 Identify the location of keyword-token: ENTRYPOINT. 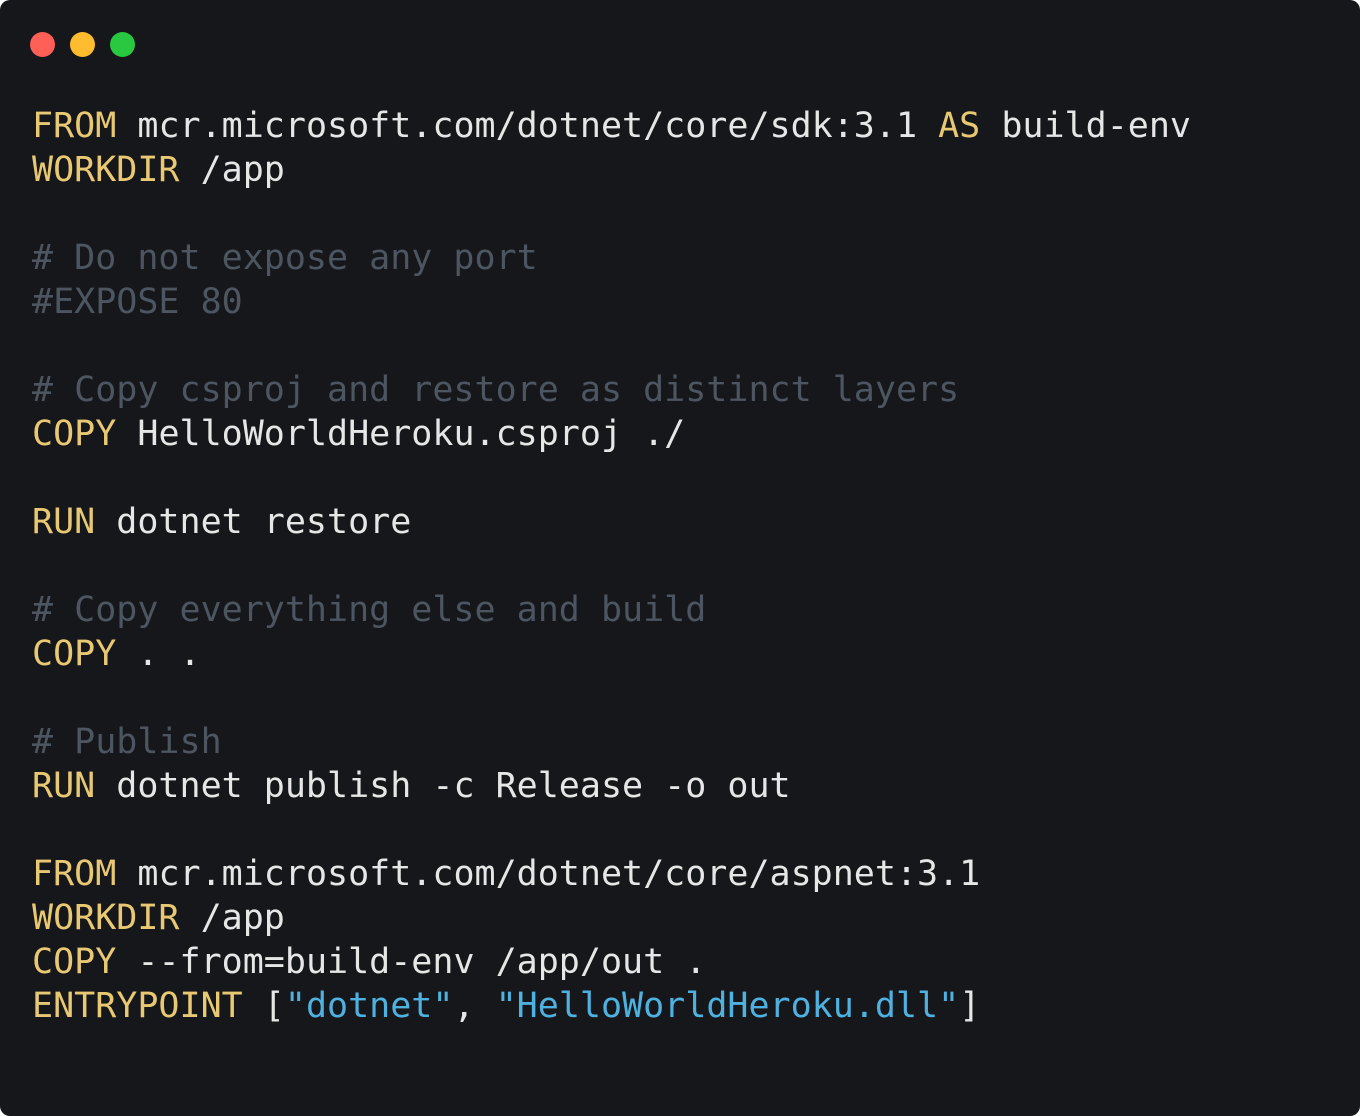
(137, 1006).